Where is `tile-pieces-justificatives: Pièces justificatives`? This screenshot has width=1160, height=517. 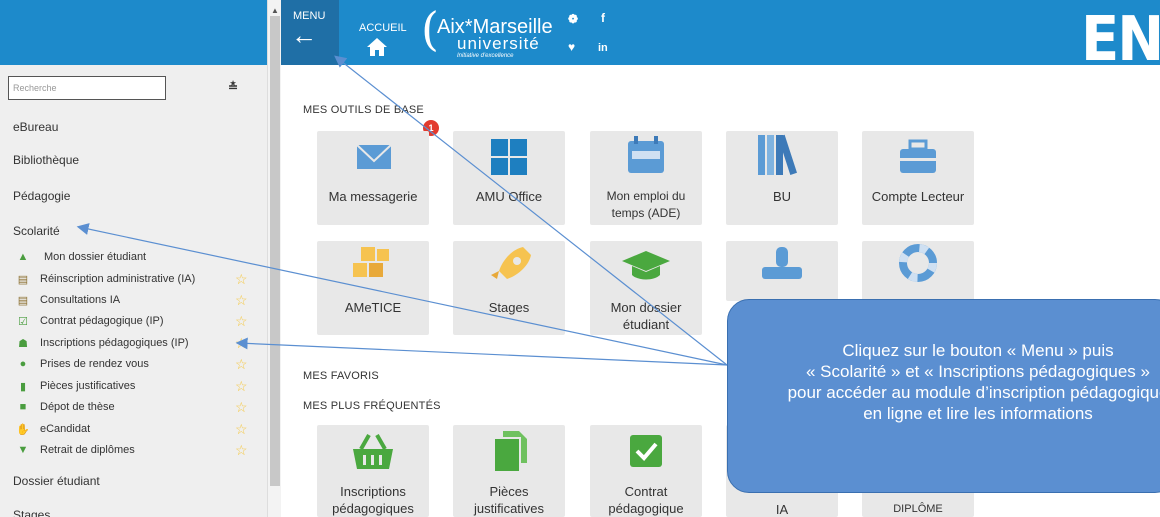
tile-pieces-justificatives: Pièces justificatives is located at coordinates (509, 471).